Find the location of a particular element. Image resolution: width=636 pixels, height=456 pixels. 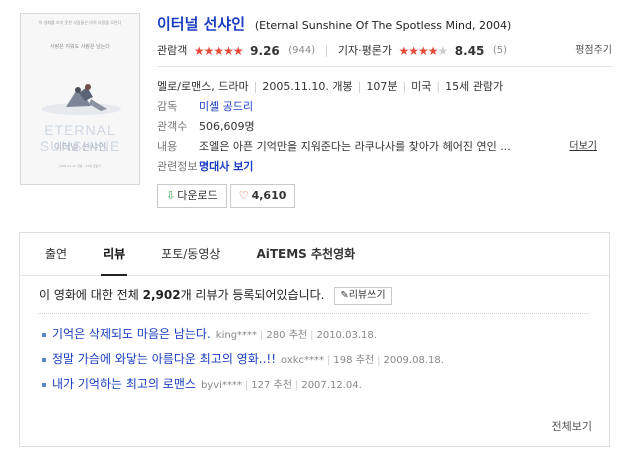

poster-tagline: 이 영화를 보지 못한 사람들은 아직 사랑을 모른다 is located at coordinates (80, 22).